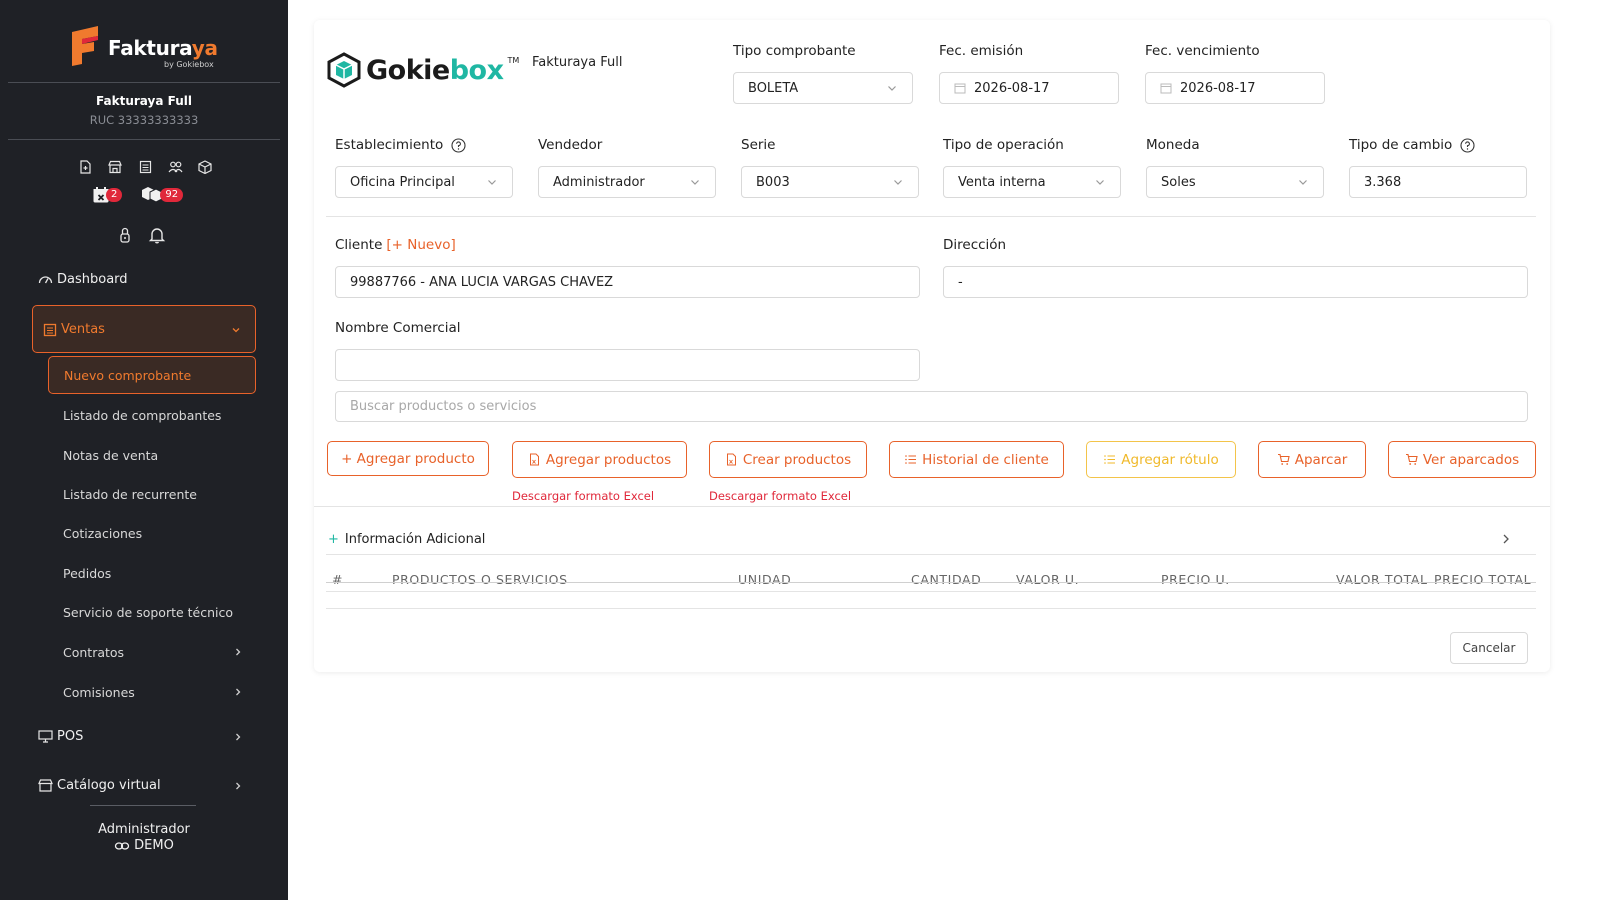  What do you see at coordinates (130, 494) in the screenshot?
I see `menu-listado-recurrente: Listado de recurrente` at bounding box center [130, 494].